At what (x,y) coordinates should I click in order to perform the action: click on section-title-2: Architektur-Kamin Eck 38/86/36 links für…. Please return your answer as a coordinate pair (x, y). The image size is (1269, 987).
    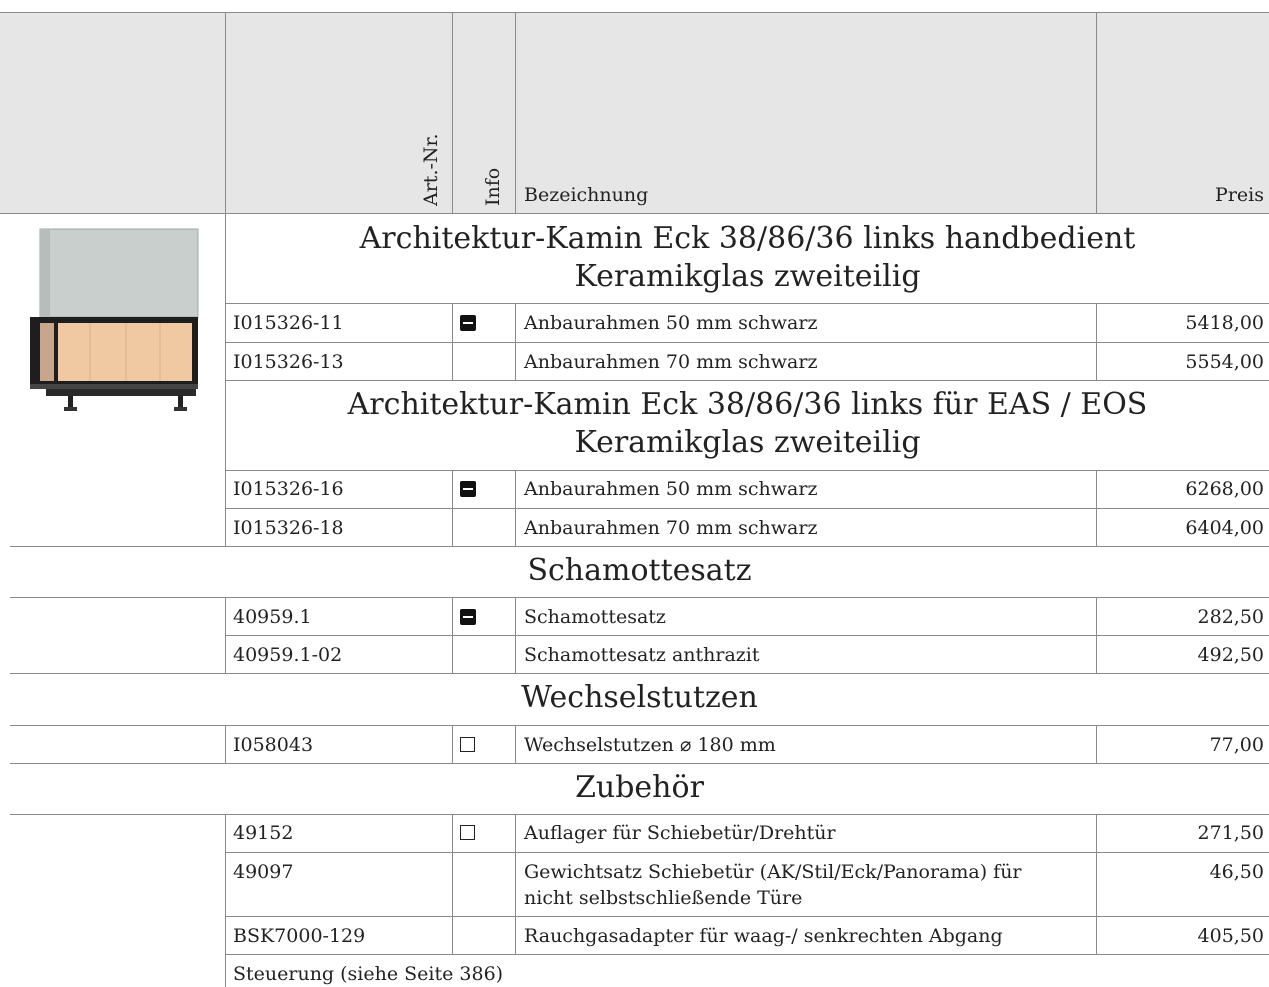
    Looking at the image, I should click on (747, 423).